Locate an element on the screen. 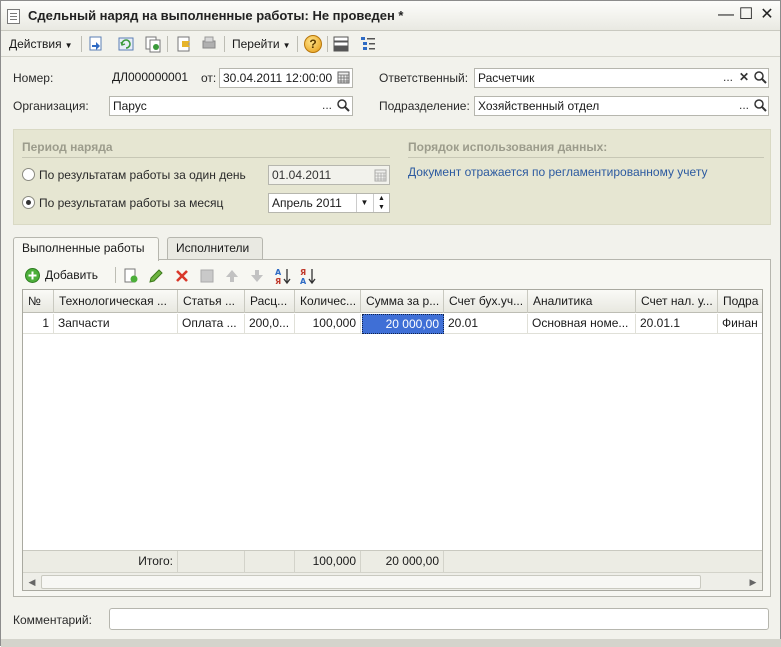 The height and width of the screenshot is (647, 781). column-header-number: № is located at coordinates (38, 301).